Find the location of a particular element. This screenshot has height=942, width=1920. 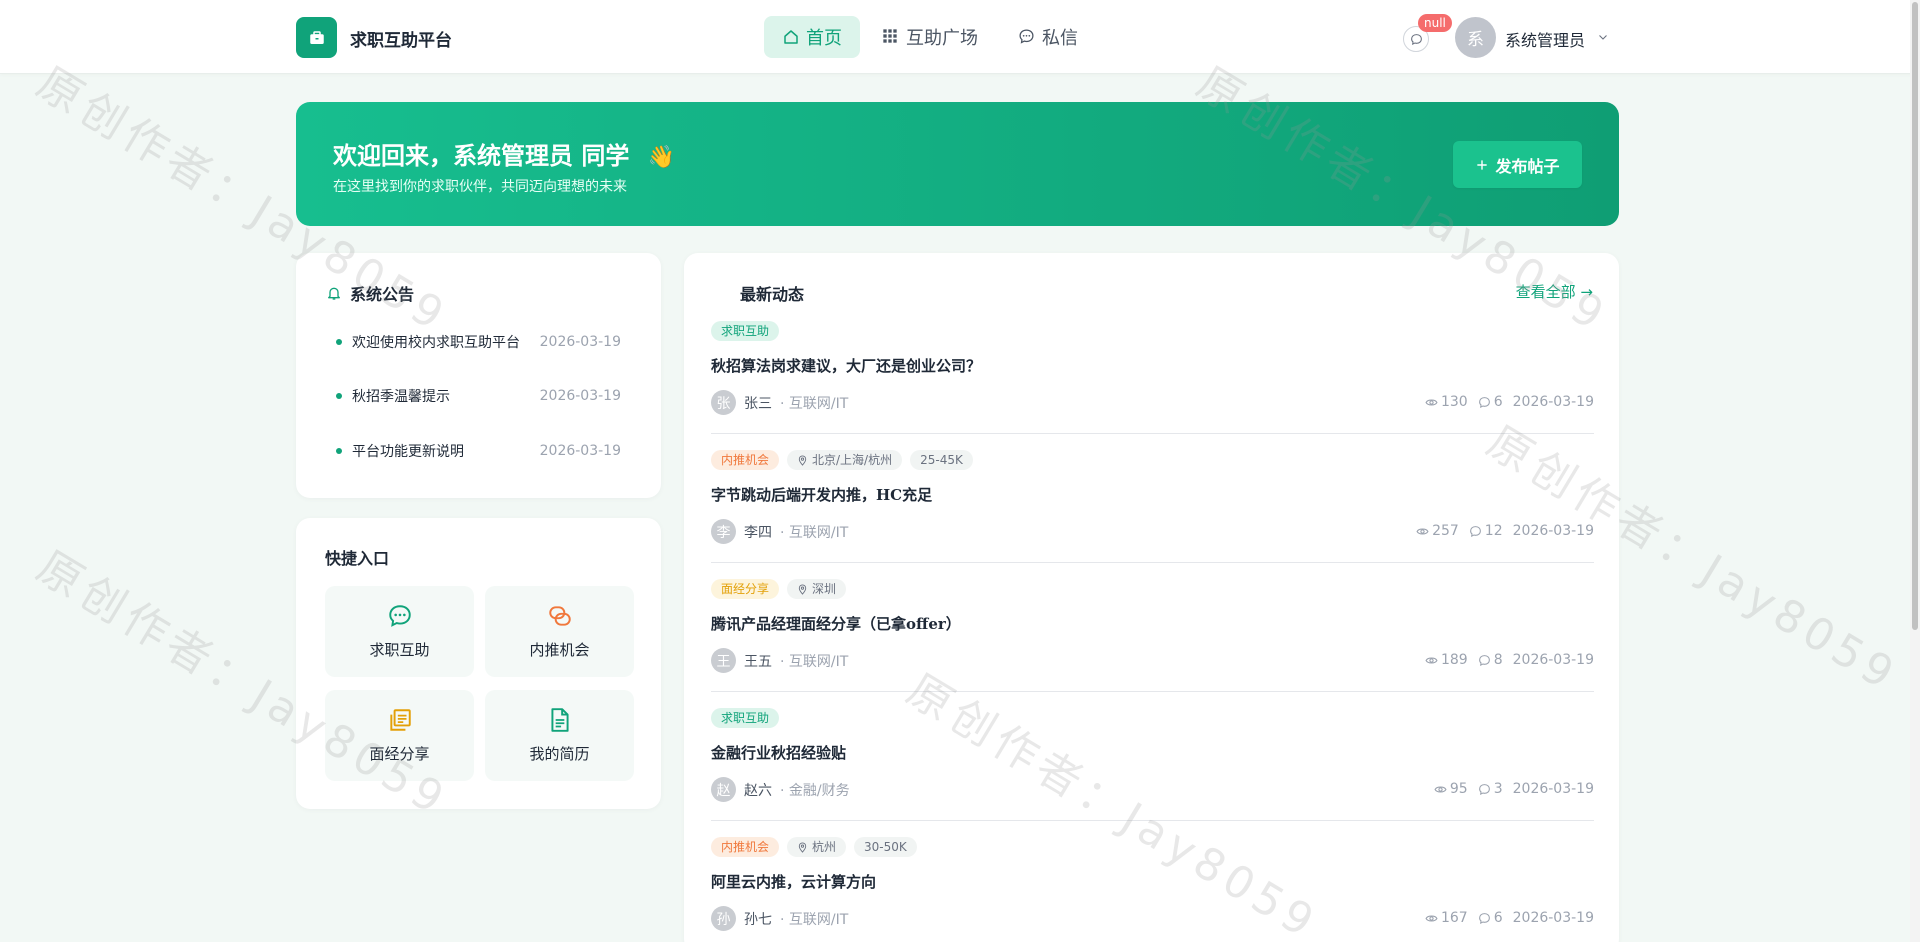

post-title: 腾讯产品经理面经分享（已拿offer） is located at coordinates (836, 623).